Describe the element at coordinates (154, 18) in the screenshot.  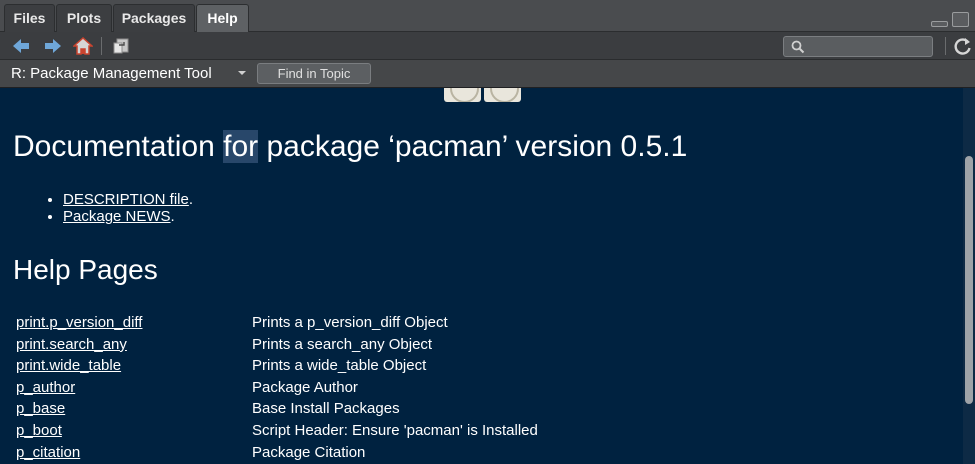
I see `tab-packages: Packages` at that location.